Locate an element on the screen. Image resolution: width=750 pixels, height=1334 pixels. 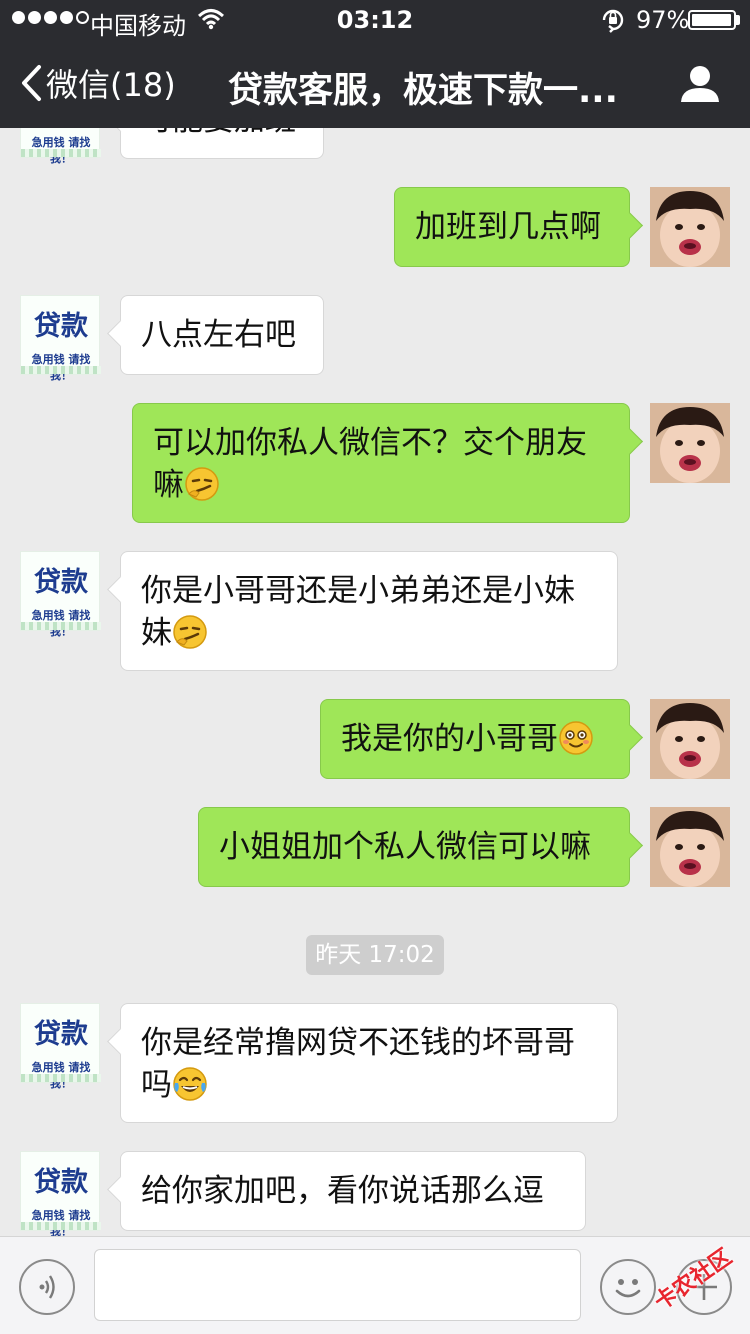
person-icon is located at coordinates (700, 84).